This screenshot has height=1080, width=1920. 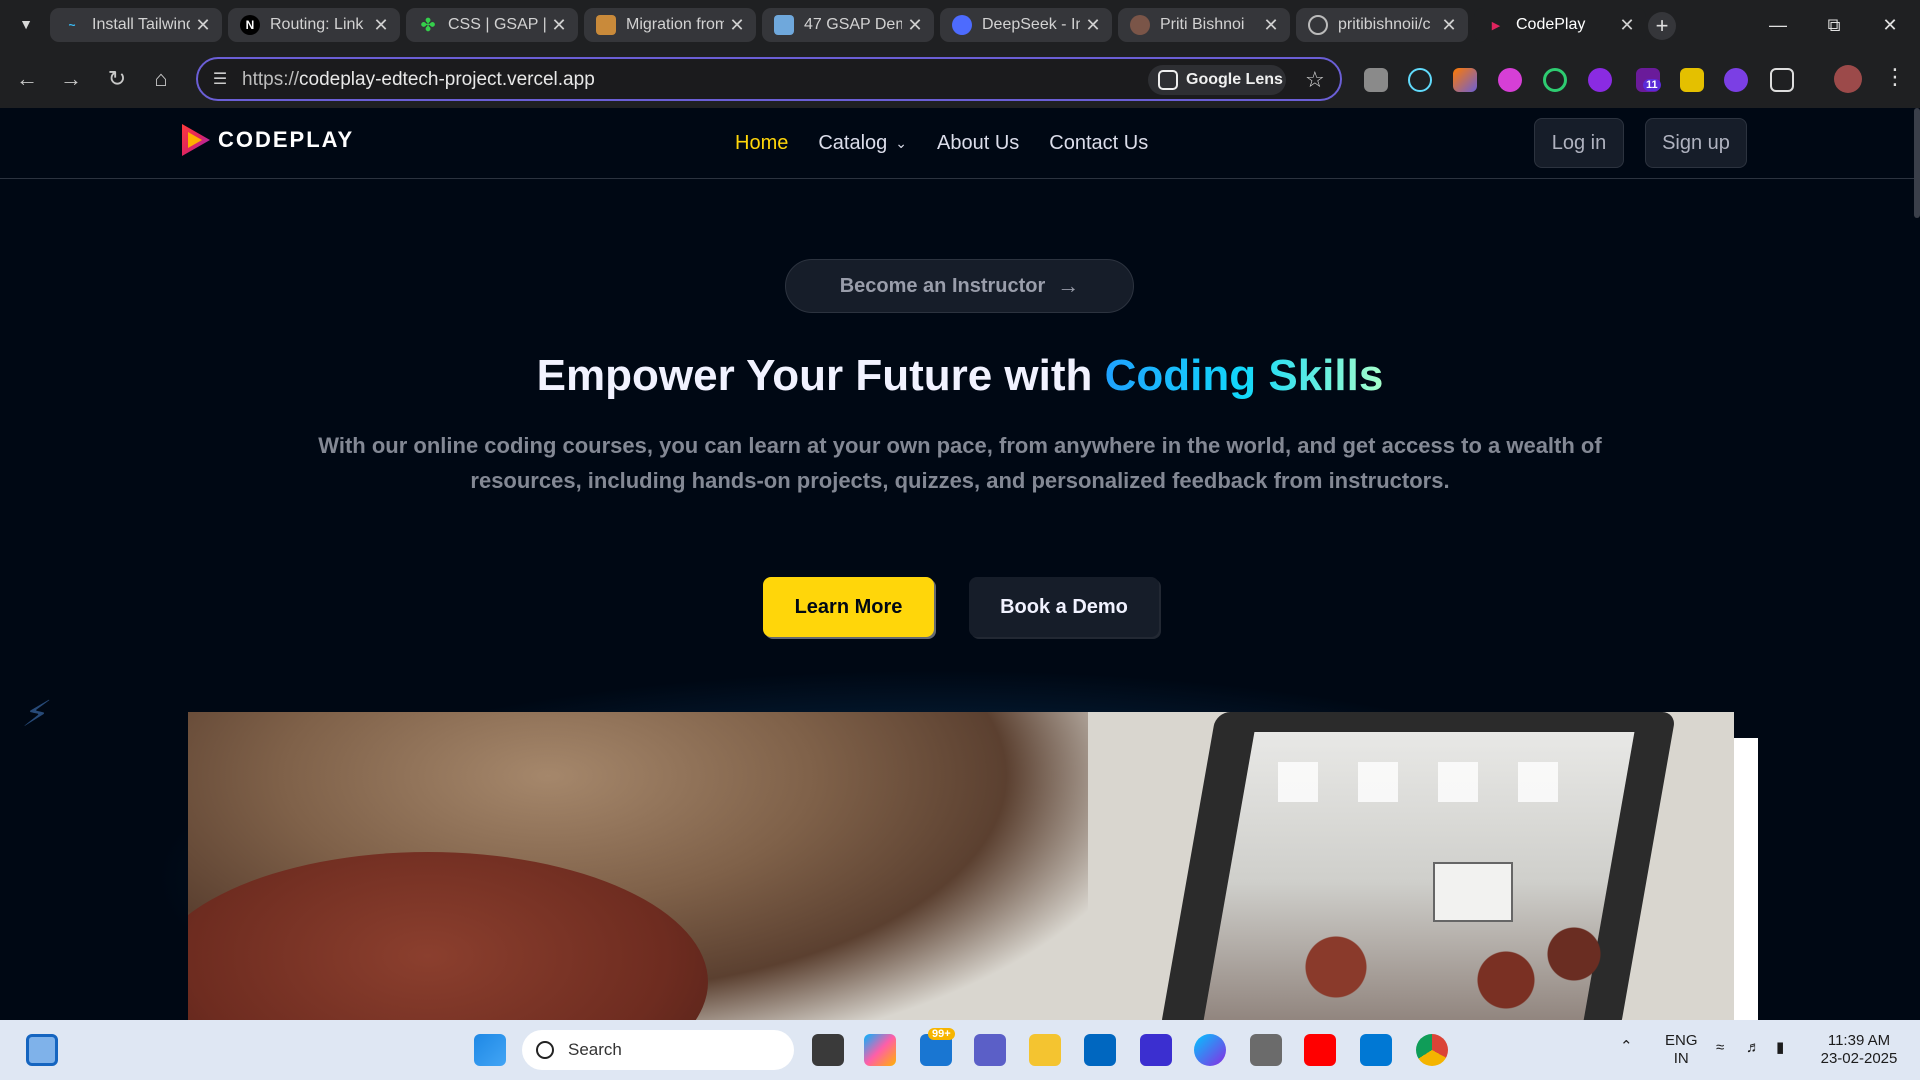 I want to click on url-host: codeplay-edtech-project.vercel.app, so click(x=447, y=79).